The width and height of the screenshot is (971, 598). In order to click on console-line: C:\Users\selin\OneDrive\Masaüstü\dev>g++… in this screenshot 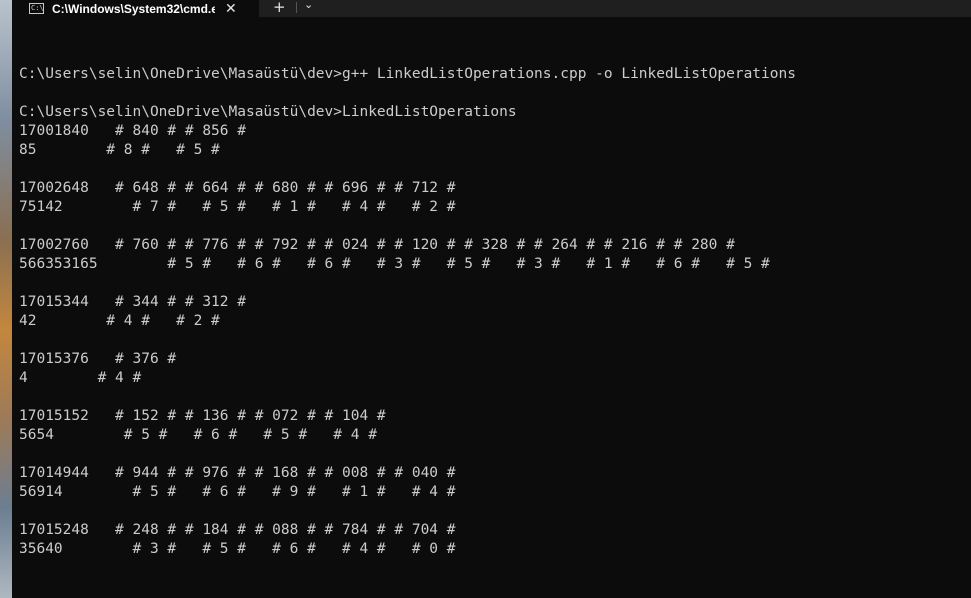, I will do `click(407, 74)`.